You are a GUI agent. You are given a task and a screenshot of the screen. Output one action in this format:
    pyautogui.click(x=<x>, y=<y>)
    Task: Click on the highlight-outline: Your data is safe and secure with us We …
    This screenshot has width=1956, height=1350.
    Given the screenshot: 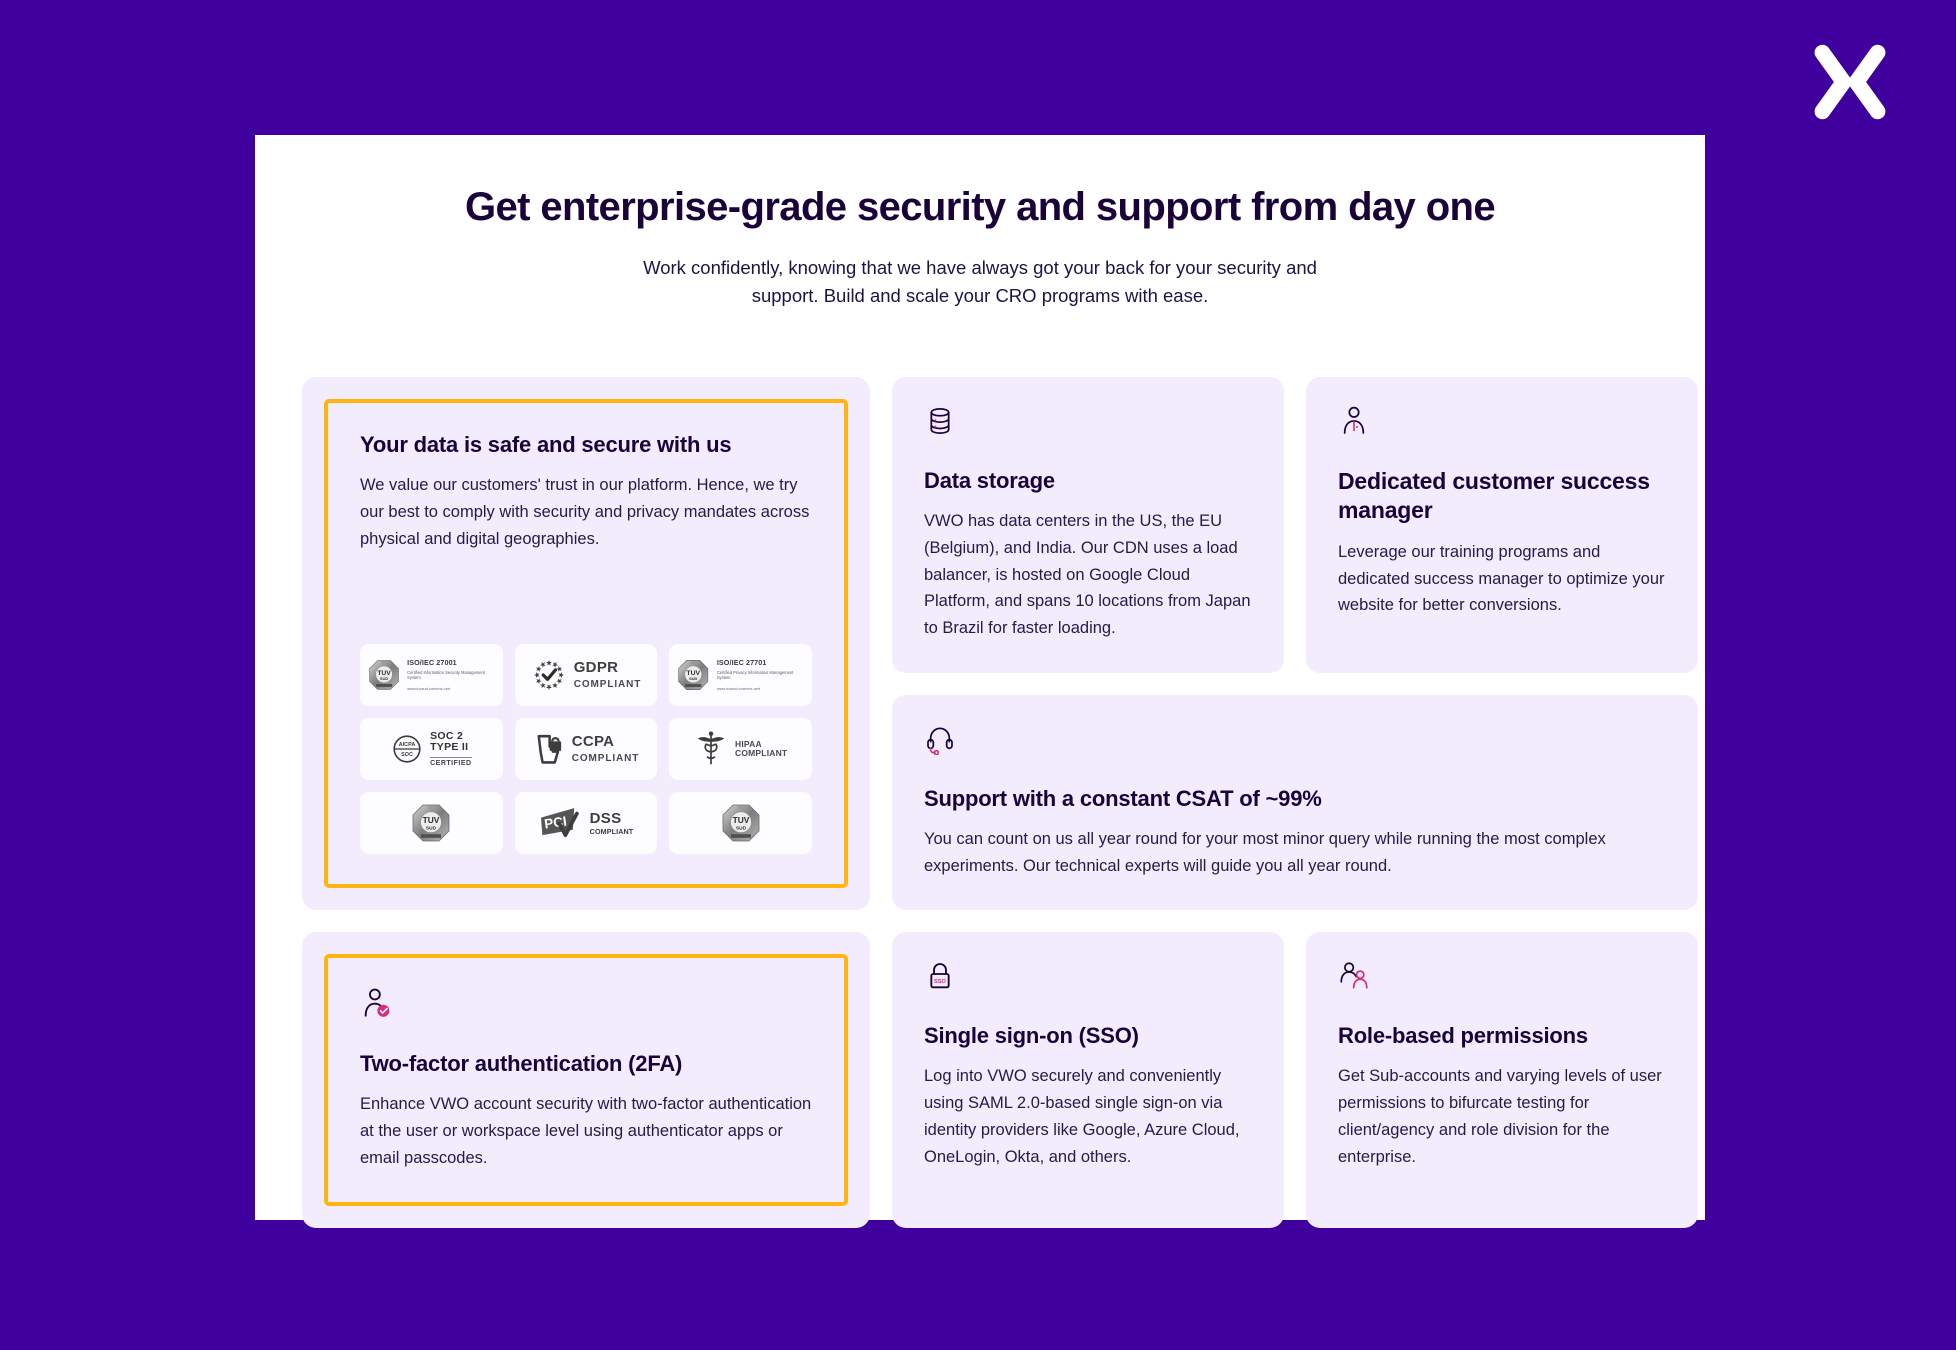 What is the action you would take?
    pyautogui.click(x=586, y=643)
    